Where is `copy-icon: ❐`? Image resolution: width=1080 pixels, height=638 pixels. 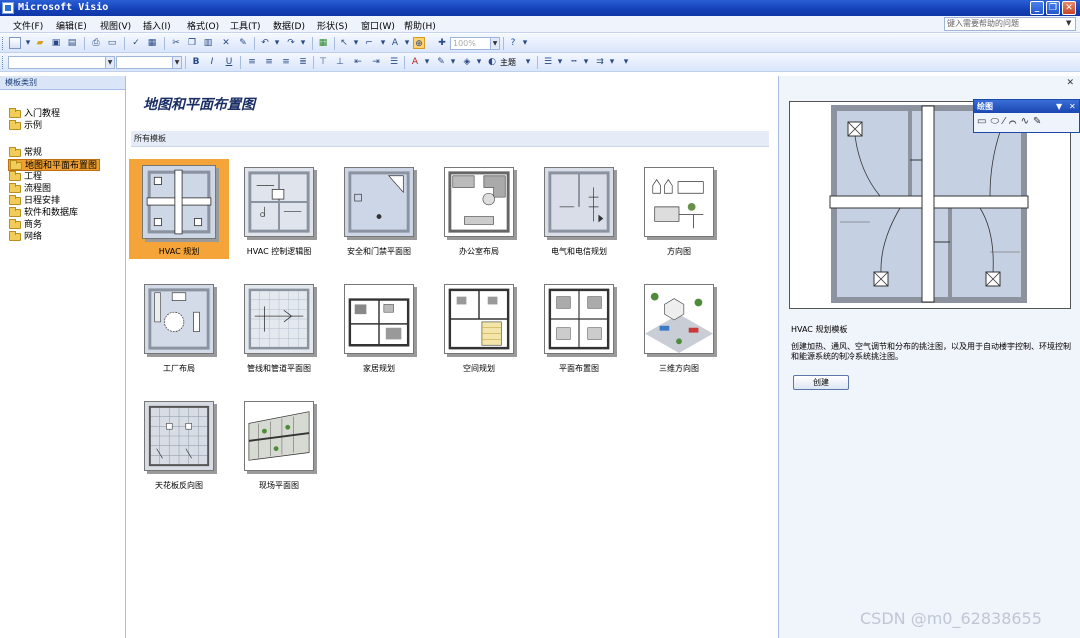
copy-icon: ❐ is located at coordinates (192, 43).